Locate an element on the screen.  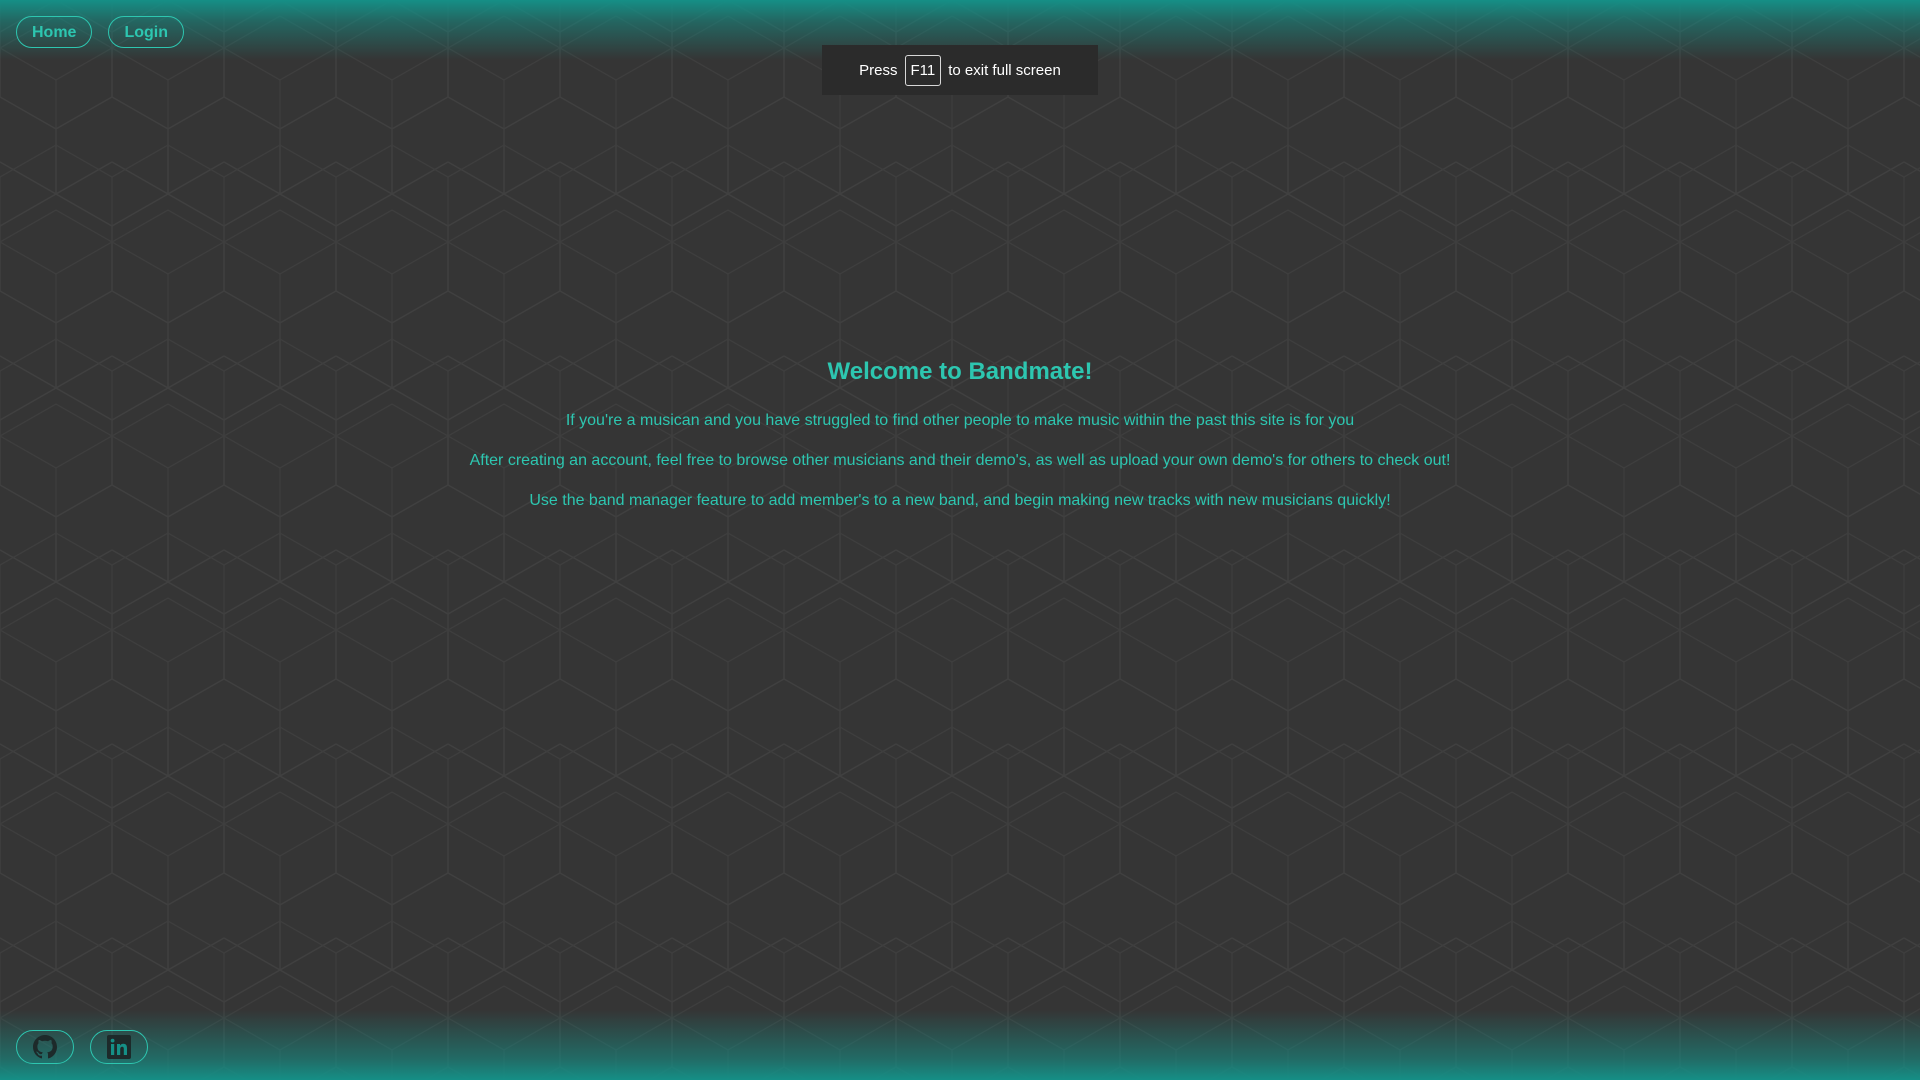
fullscreen-notice-key: F11 is located at coordinates (923, 70).